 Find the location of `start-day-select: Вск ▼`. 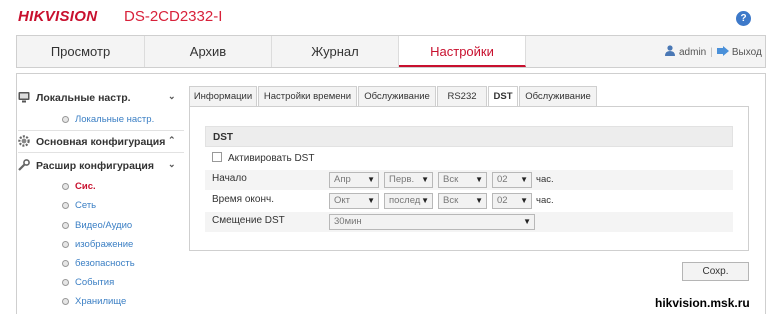

start-day-select: Вск ▼ is located at coordinates (462, 180).